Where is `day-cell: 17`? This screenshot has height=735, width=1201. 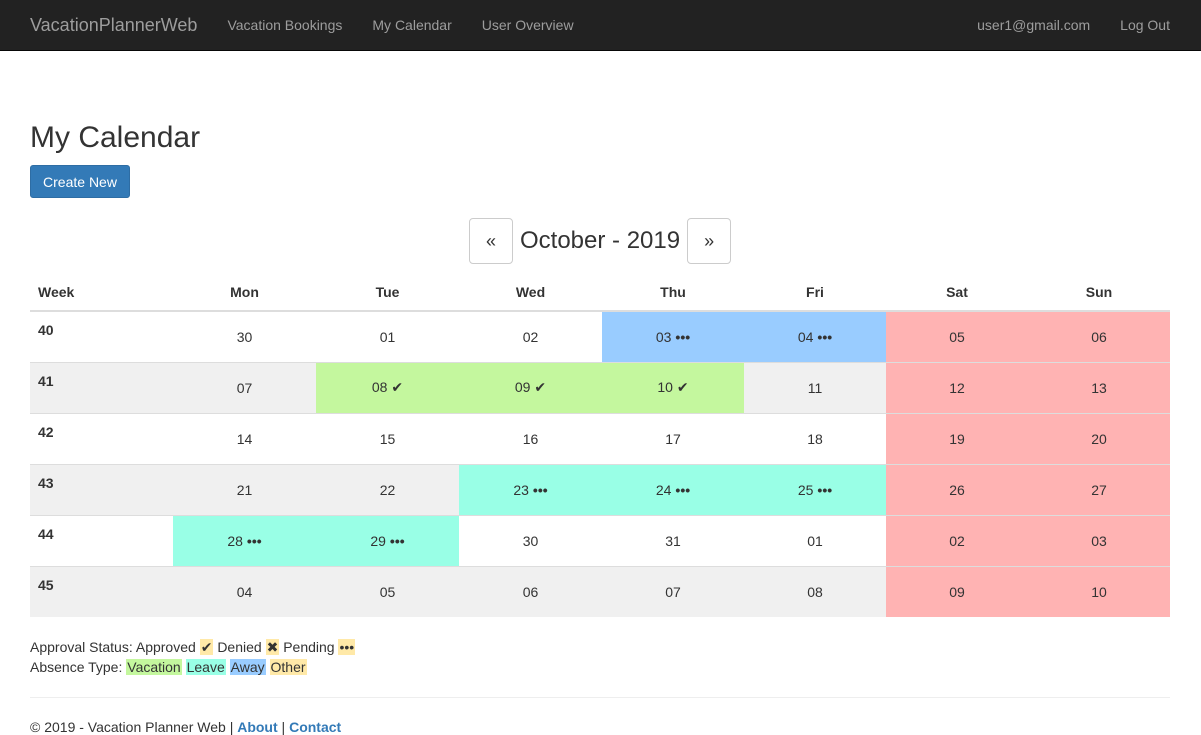
day-cell: 17 is located at coordinates (673, 438).